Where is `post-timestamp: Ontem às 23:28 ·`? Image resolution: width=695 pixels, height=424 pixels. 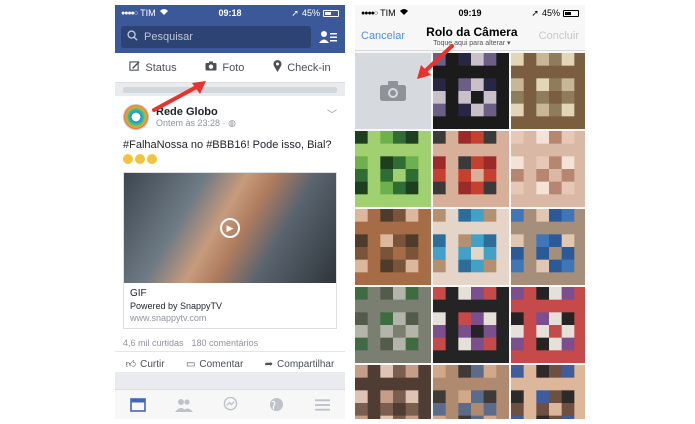
post-timestamp: Ontem às 23:28 · is located at coordinates (191, 122).